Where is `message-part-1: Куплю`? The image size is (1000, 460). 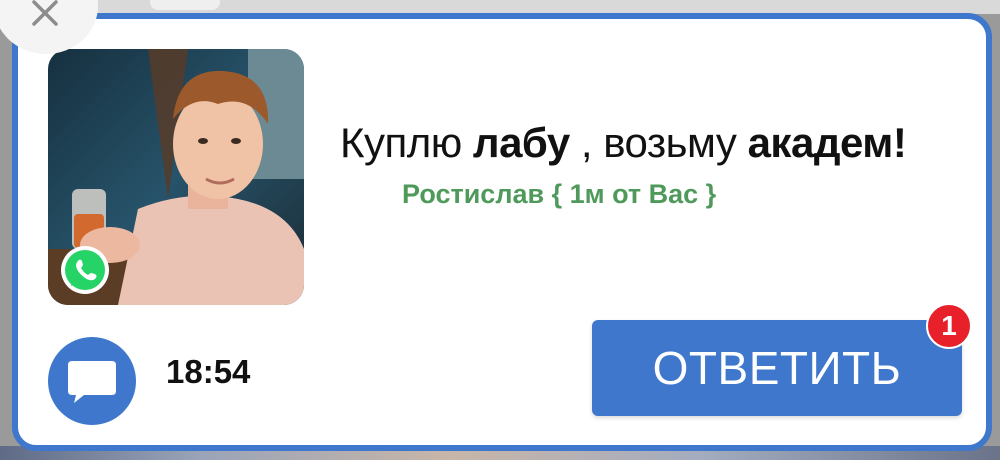
message-part-1: Куплю is located at coordinates (406, 142).